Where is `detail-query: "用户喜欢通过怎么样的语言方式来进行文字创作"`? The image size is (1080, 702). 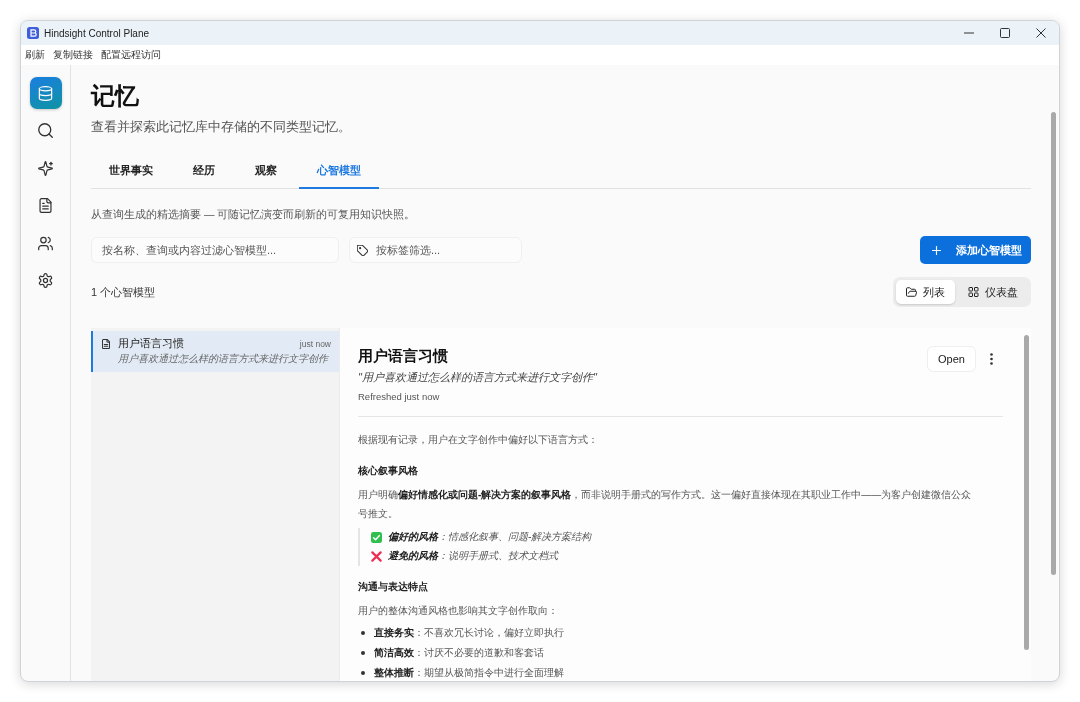 detail-query: "用户喜欢通过怎么样的语言方式来进行文字创作" is located at coordinates (477, 377).